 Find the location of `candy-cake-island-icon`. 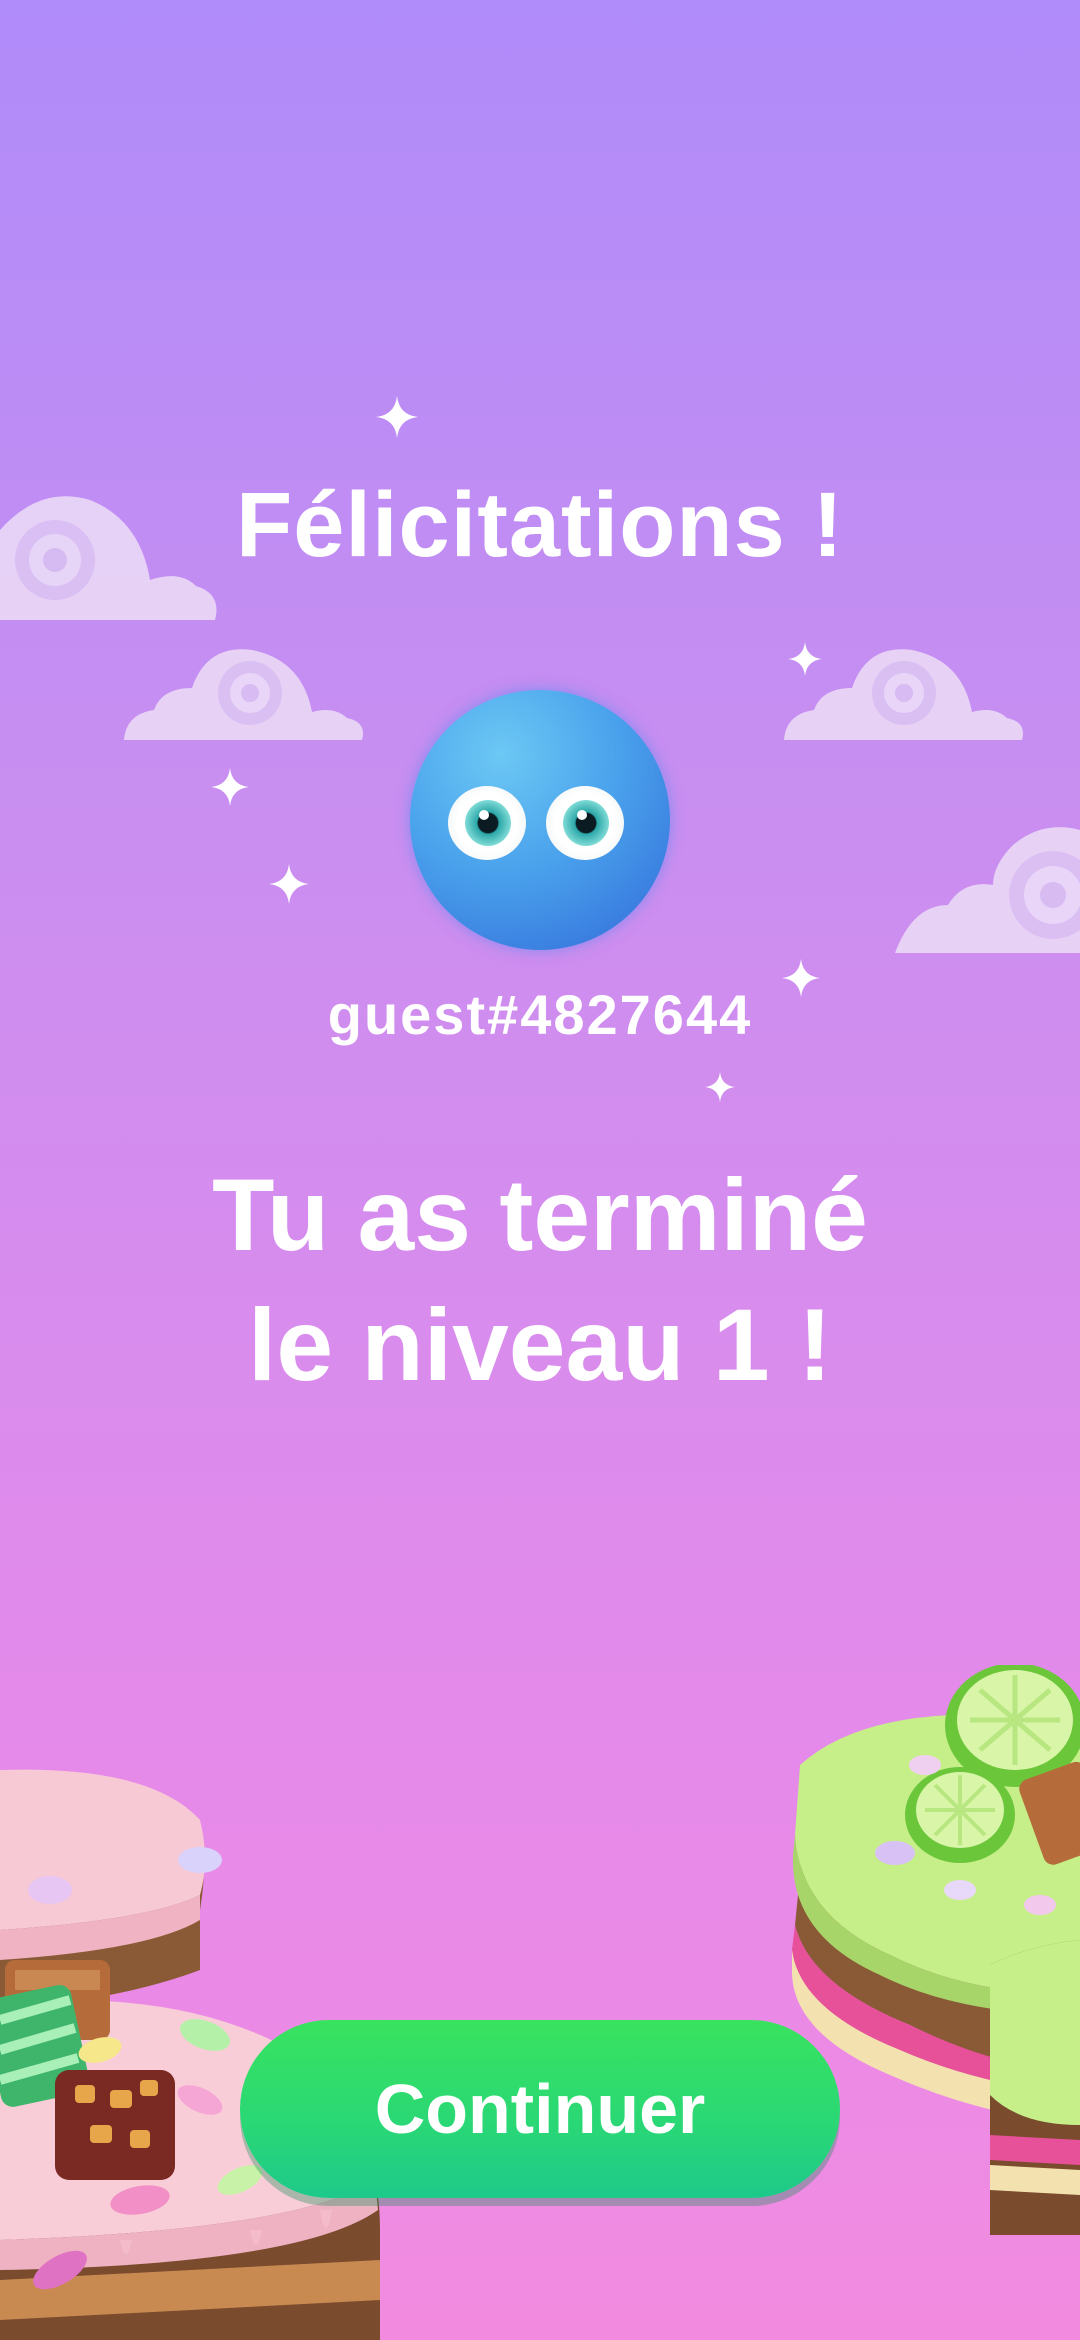

candy-cake-island-icon is located at coordinates (936, 1950).